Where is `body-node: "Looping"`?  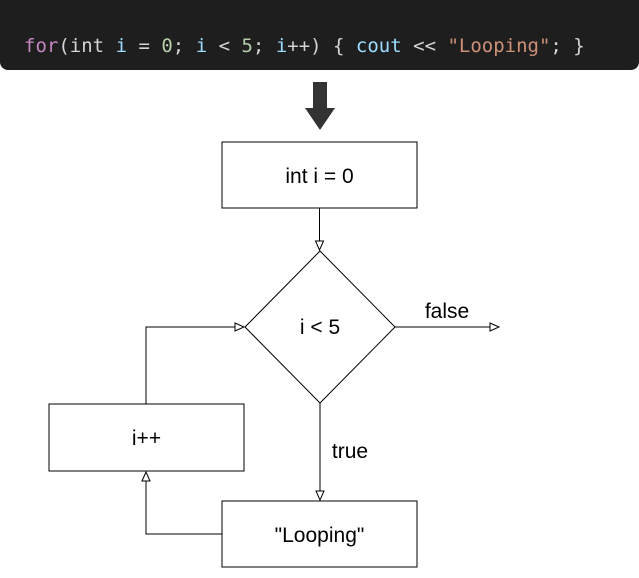
body-node: "Looping" is located at coordinates (319, 534).